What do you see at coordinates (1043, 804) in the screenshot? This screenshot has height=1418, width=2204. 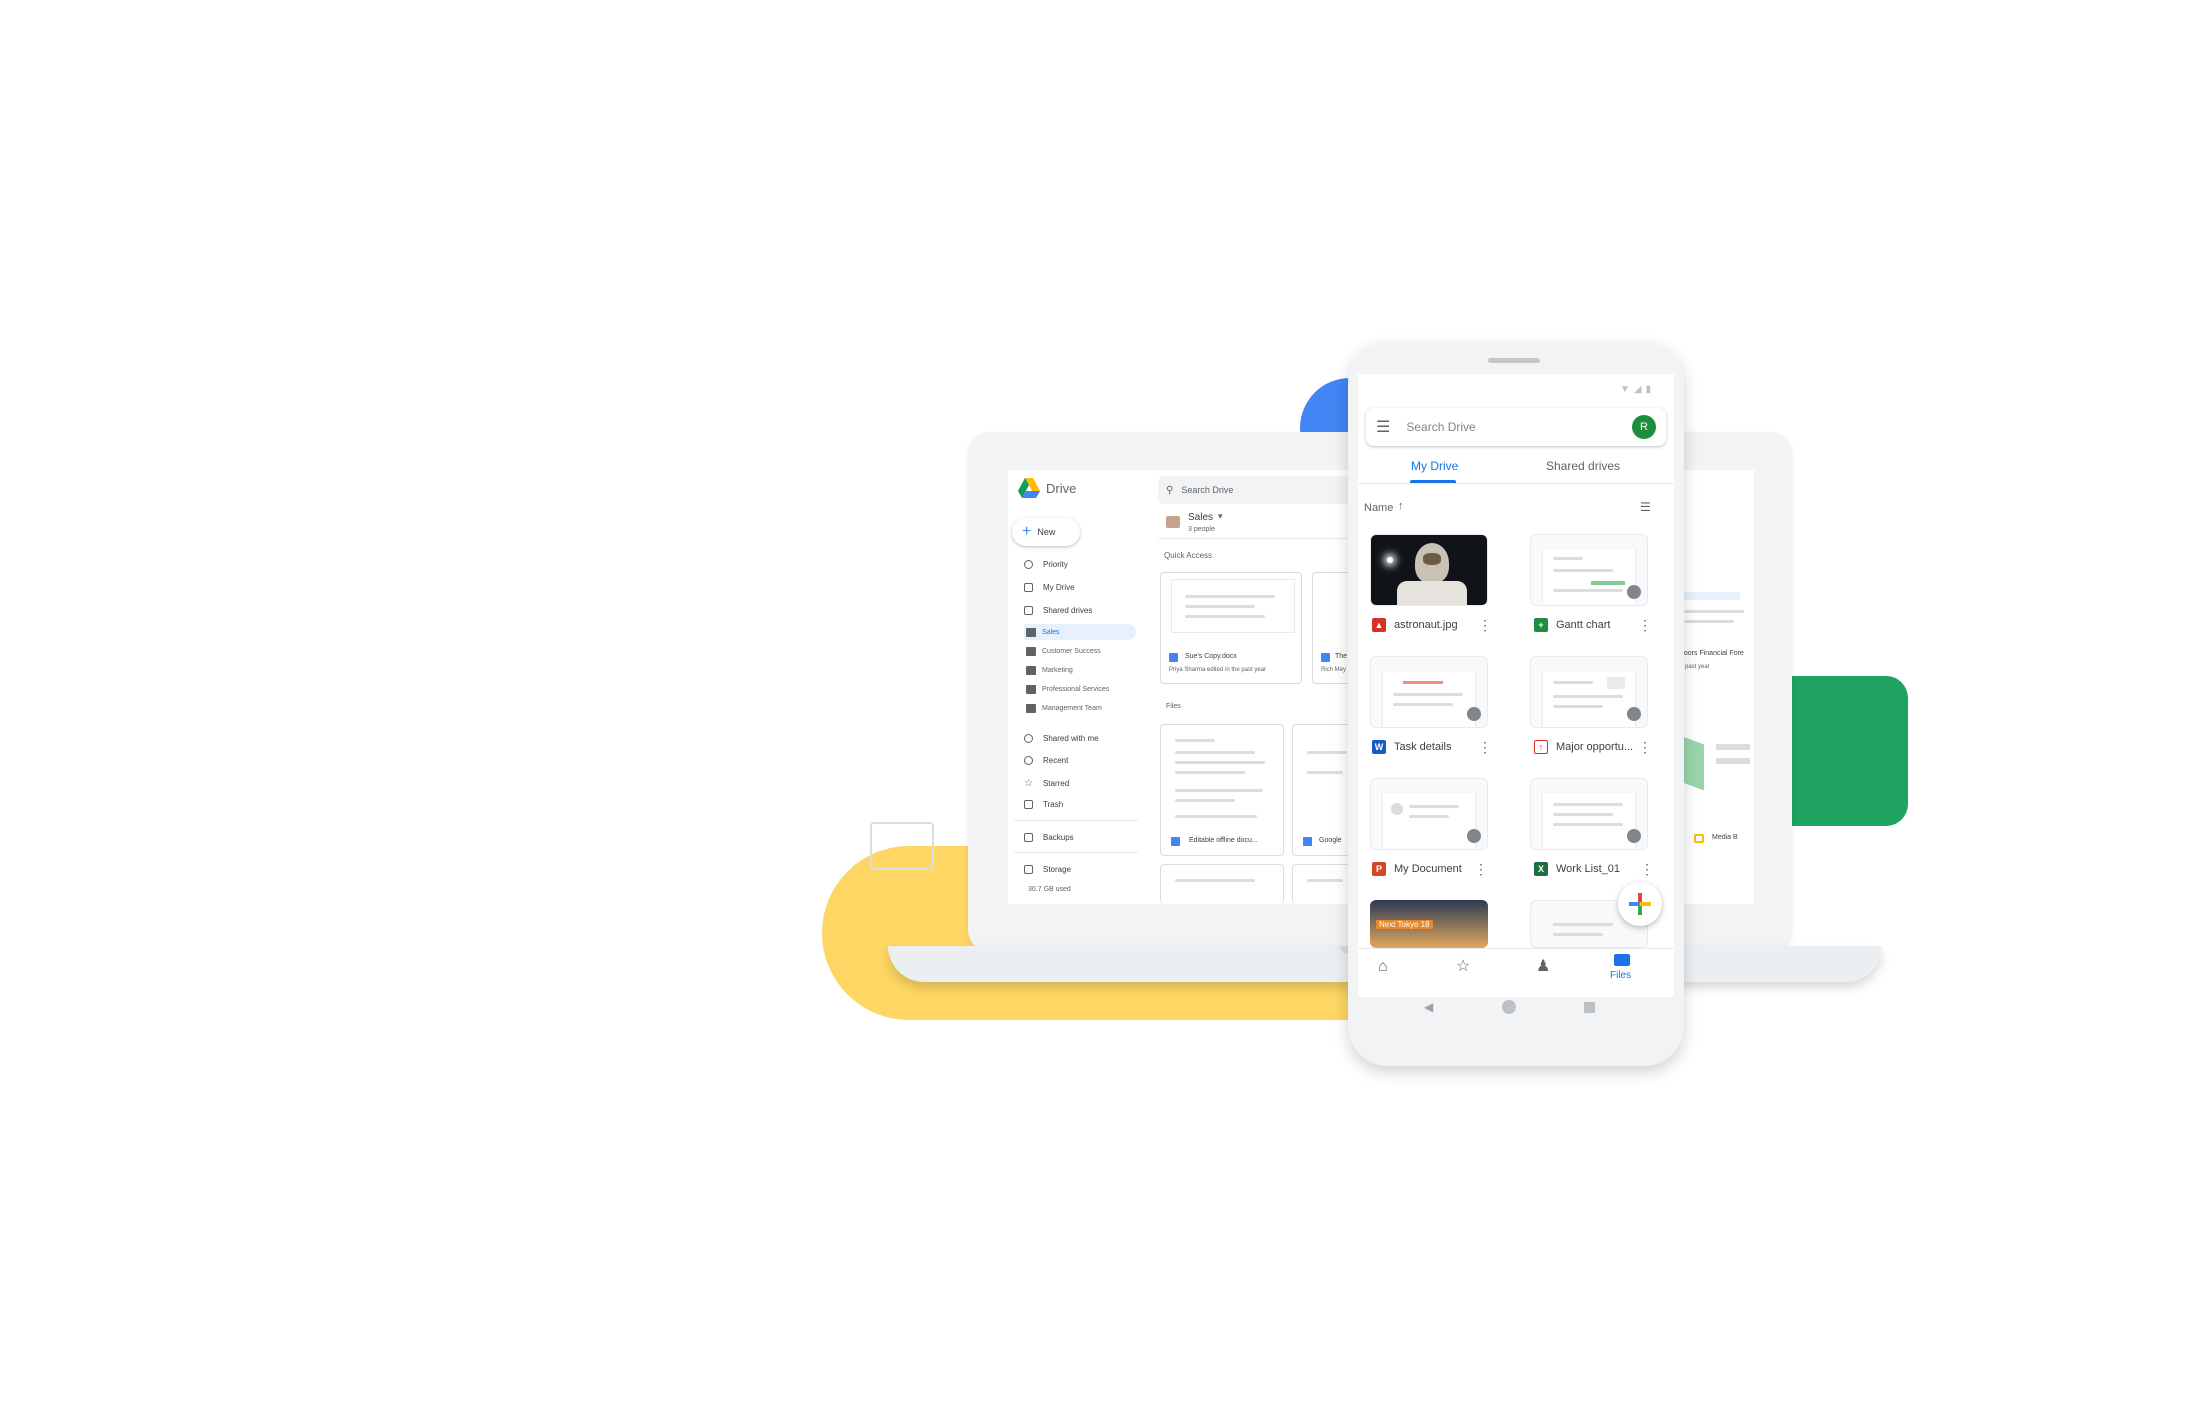 I see `sidebar-item-trash: Trash` at bounding box center [1043, 804].